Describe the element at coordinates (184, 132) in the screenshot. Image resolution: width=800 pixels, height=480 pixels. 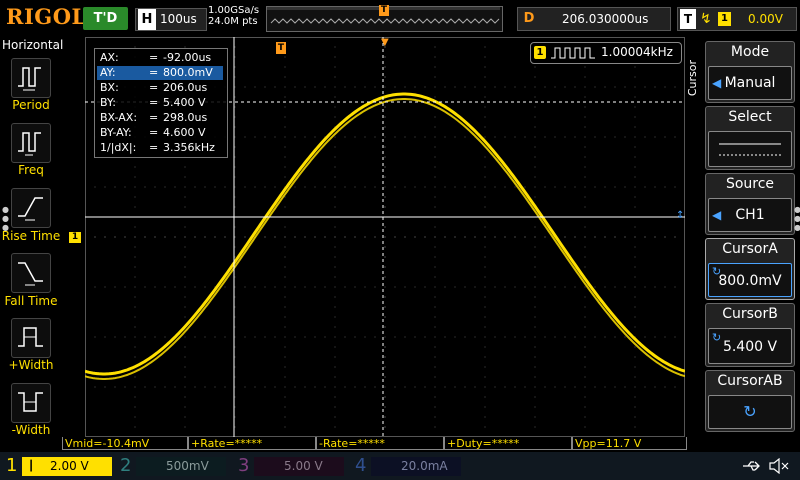
I see `readout-value: 4.600 V` at that location.